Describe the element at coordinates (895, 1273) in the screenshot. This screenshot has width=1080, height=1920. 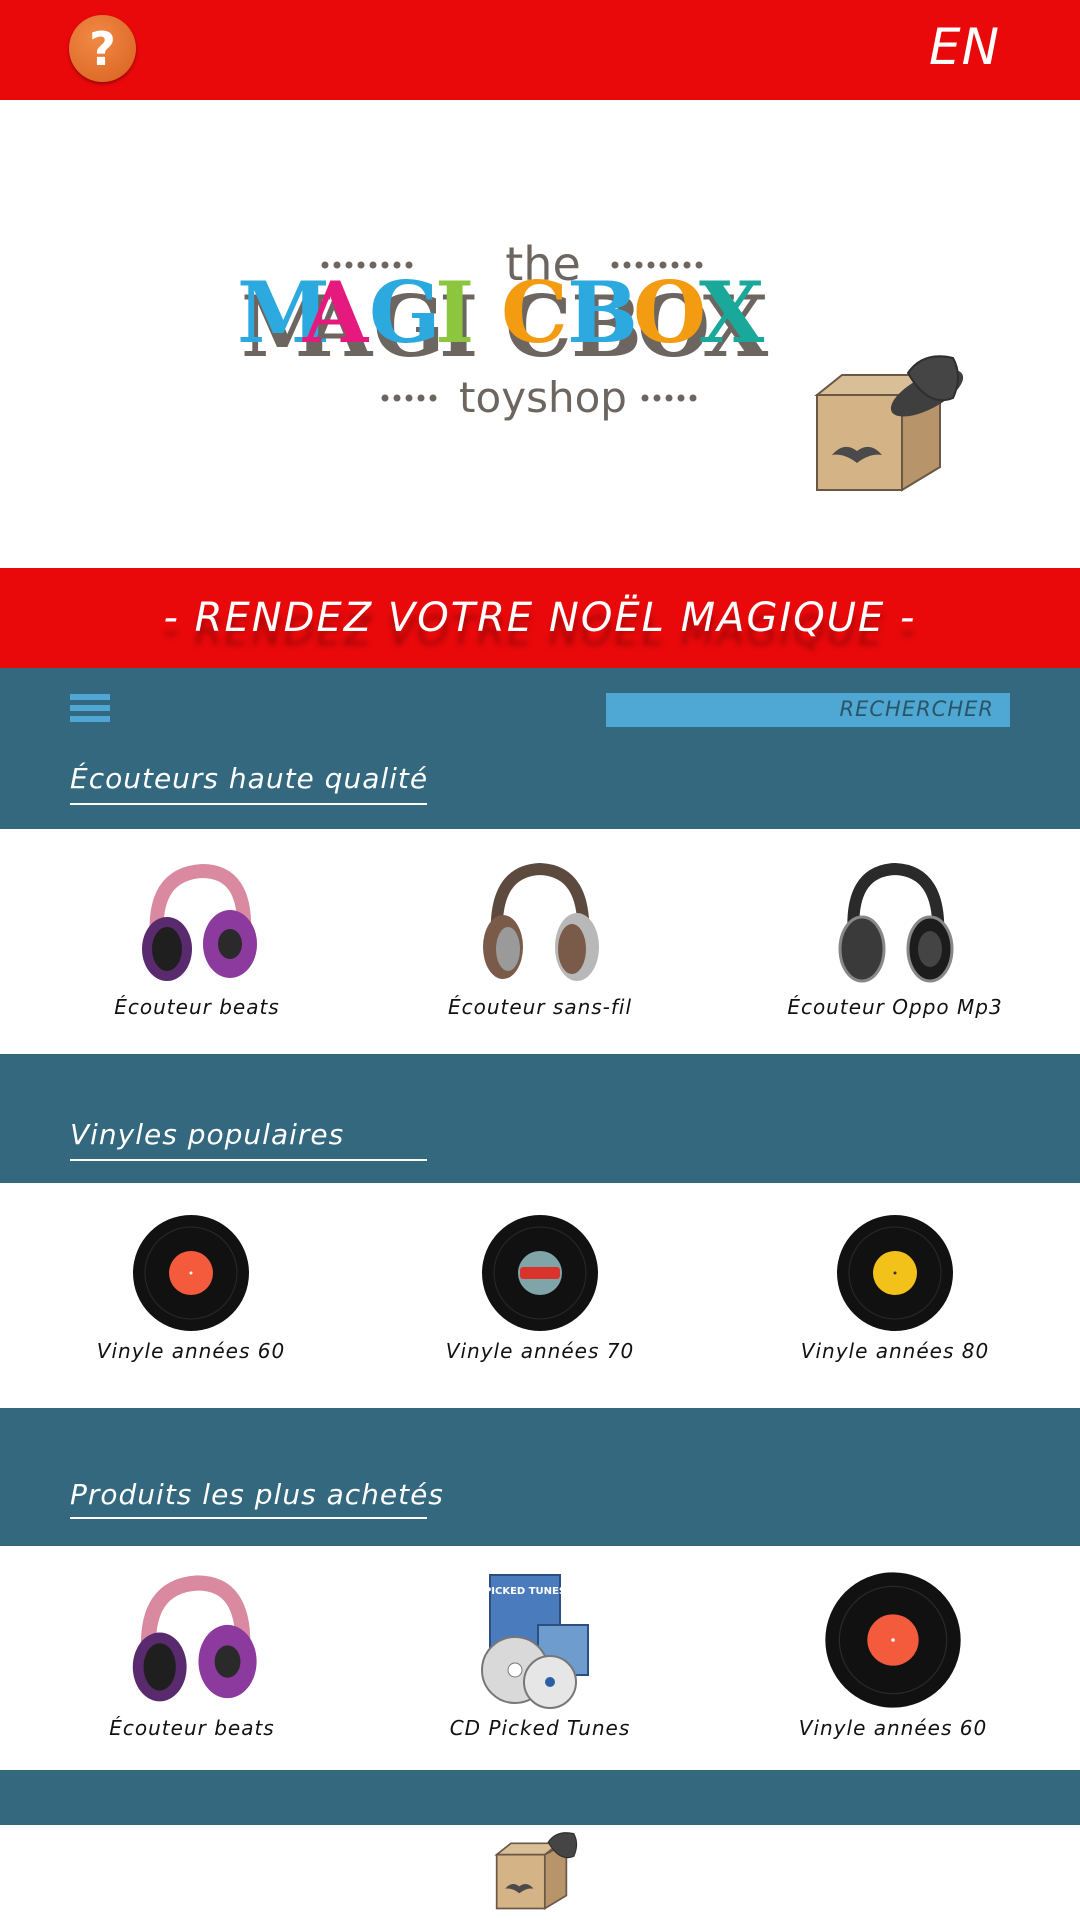
I see `vinyl-yellow-icon` at that location.